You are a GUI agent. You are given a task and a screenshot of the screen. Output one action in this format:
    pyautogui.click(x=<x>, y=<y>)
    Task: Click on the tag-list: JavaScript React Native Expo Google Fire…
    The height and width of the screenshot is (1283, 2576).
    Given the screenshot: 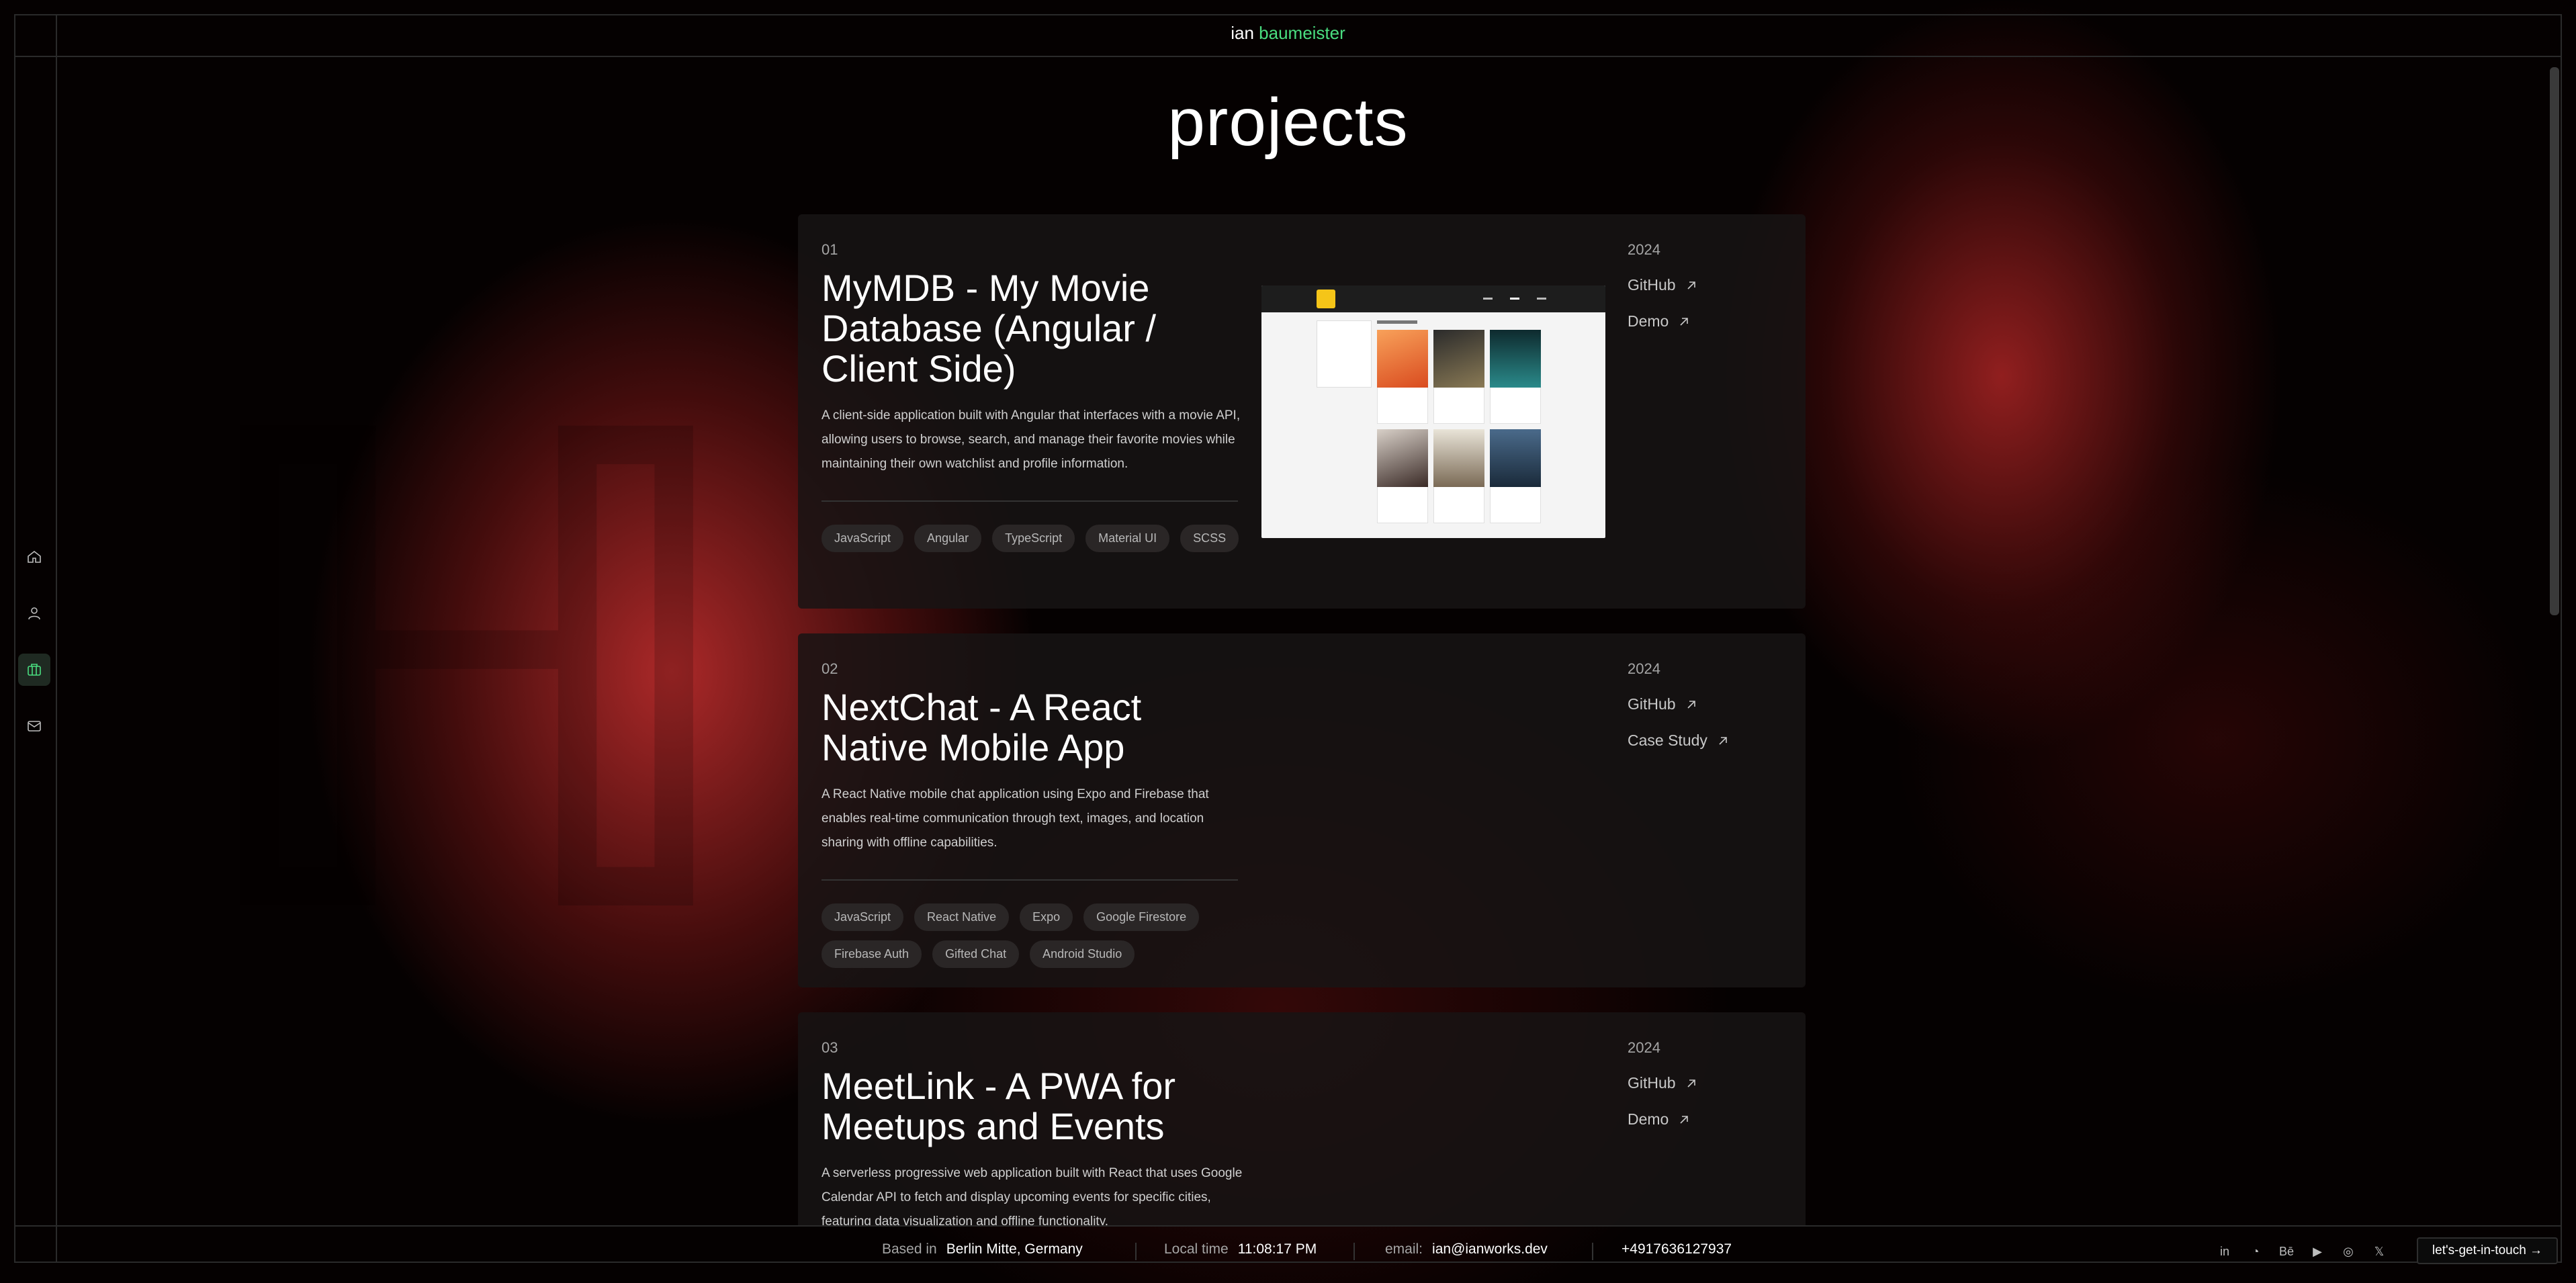 What is the action you would take?
    pyautogui.click(x=1036, y=935)
    